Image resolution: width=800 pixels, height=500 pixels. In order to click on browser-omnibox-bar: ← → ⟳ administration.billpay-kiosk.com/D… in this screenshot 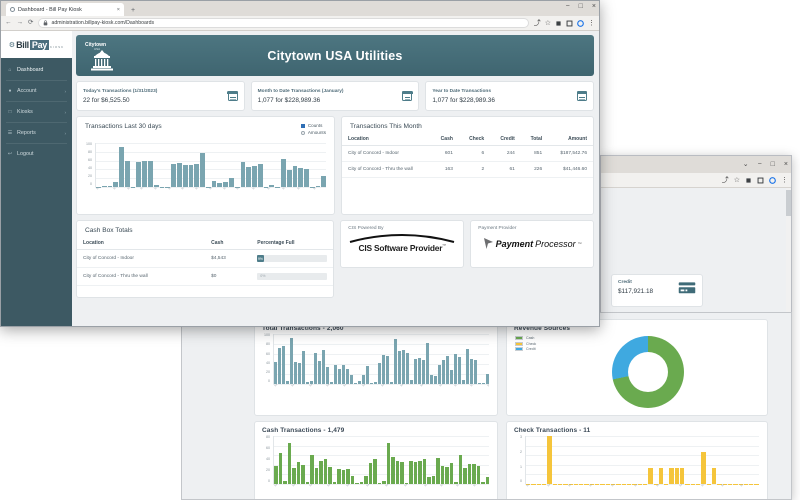, I will do `click(300, 23)`.